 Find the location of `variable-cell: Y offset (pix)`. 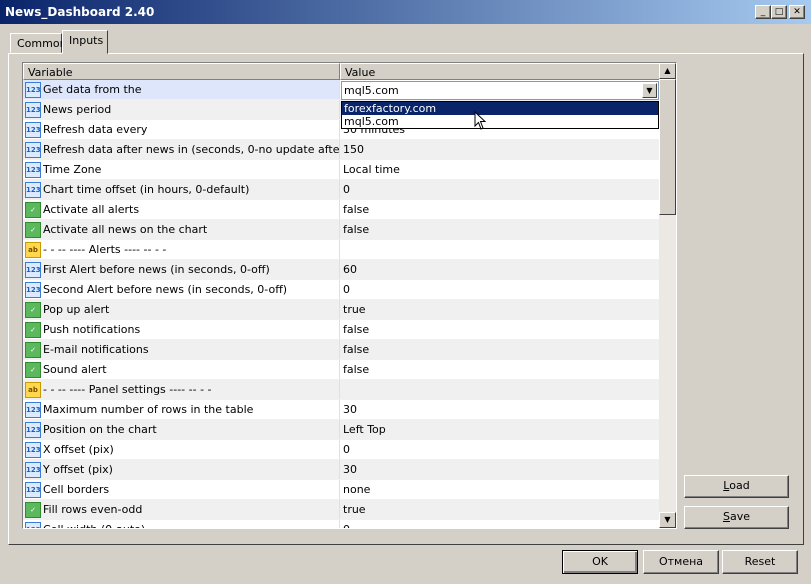

variable-cell: Y offset (pix) is located at coordinates (181, 469).